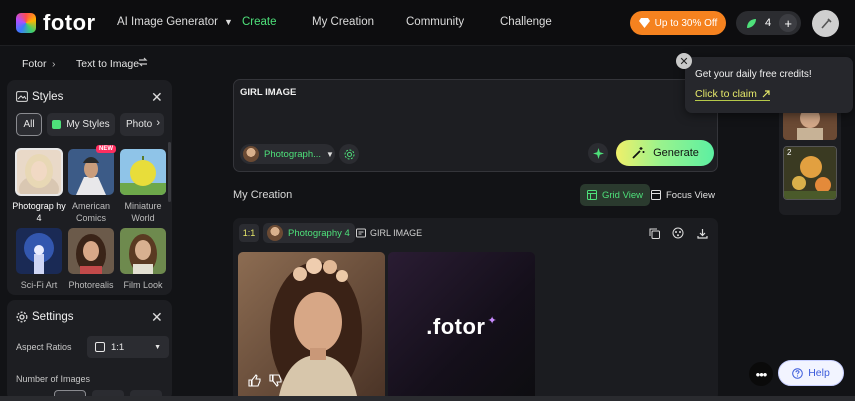  Describe the element at coordinates (788, 23) in the screenshot. I see `add-credits-icon: +` at that location.